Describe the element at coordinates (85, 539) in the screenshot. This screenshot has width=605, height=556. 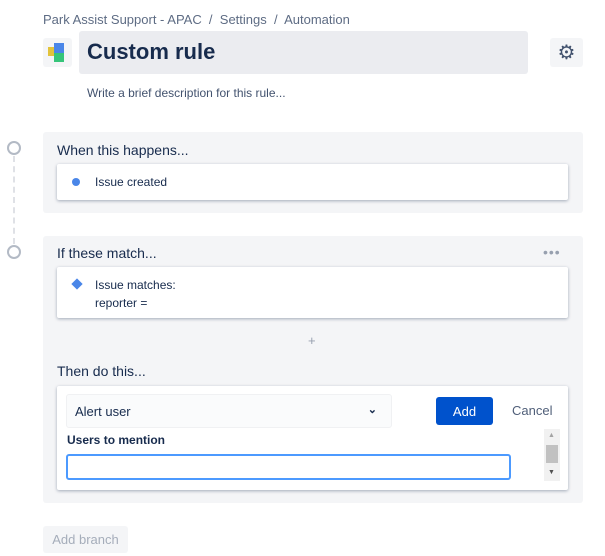
I see `add-branch-button: Add branch` at that location.